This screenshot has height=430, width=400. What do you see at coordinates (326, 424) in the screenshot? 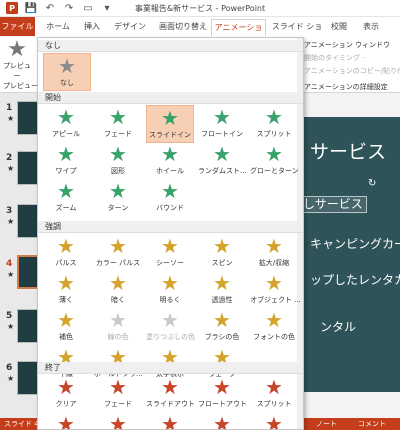
I see `notes-button: ノート` at bounding box center [326, 424].